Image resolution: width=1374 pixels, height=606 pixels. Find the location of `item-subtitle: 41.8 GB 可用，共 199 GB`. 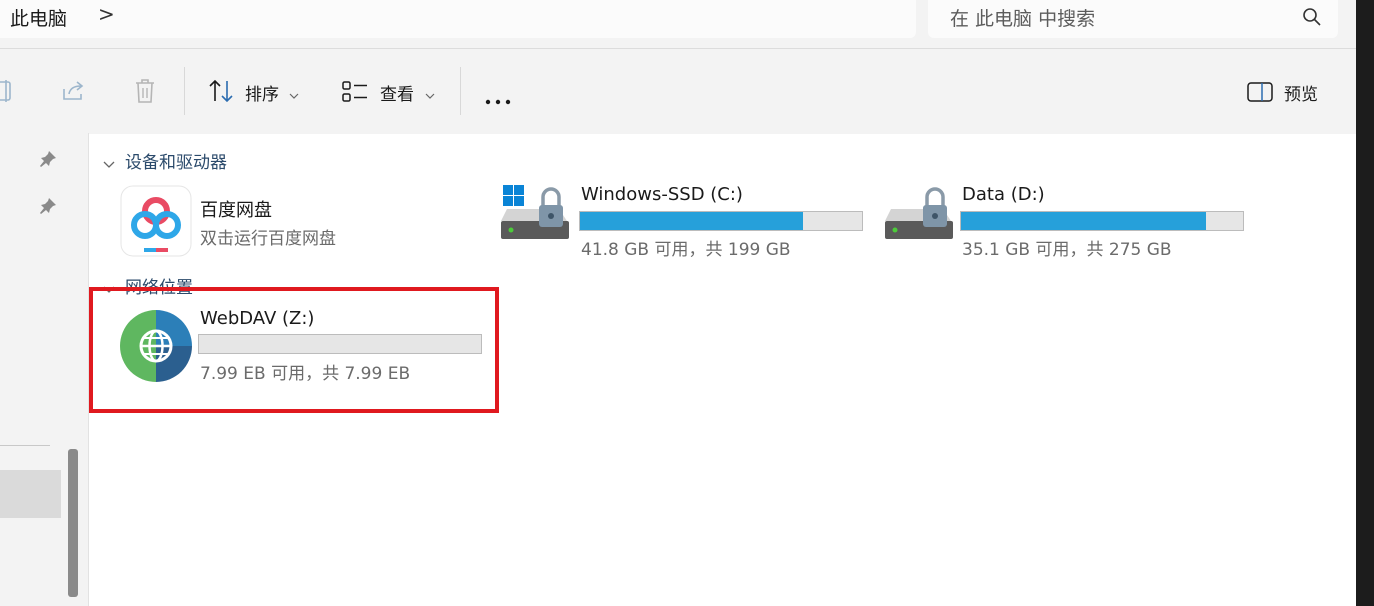

item-subtitle: 41.8 GB 可用，共 199 GB is located at coordinates (686, 250).